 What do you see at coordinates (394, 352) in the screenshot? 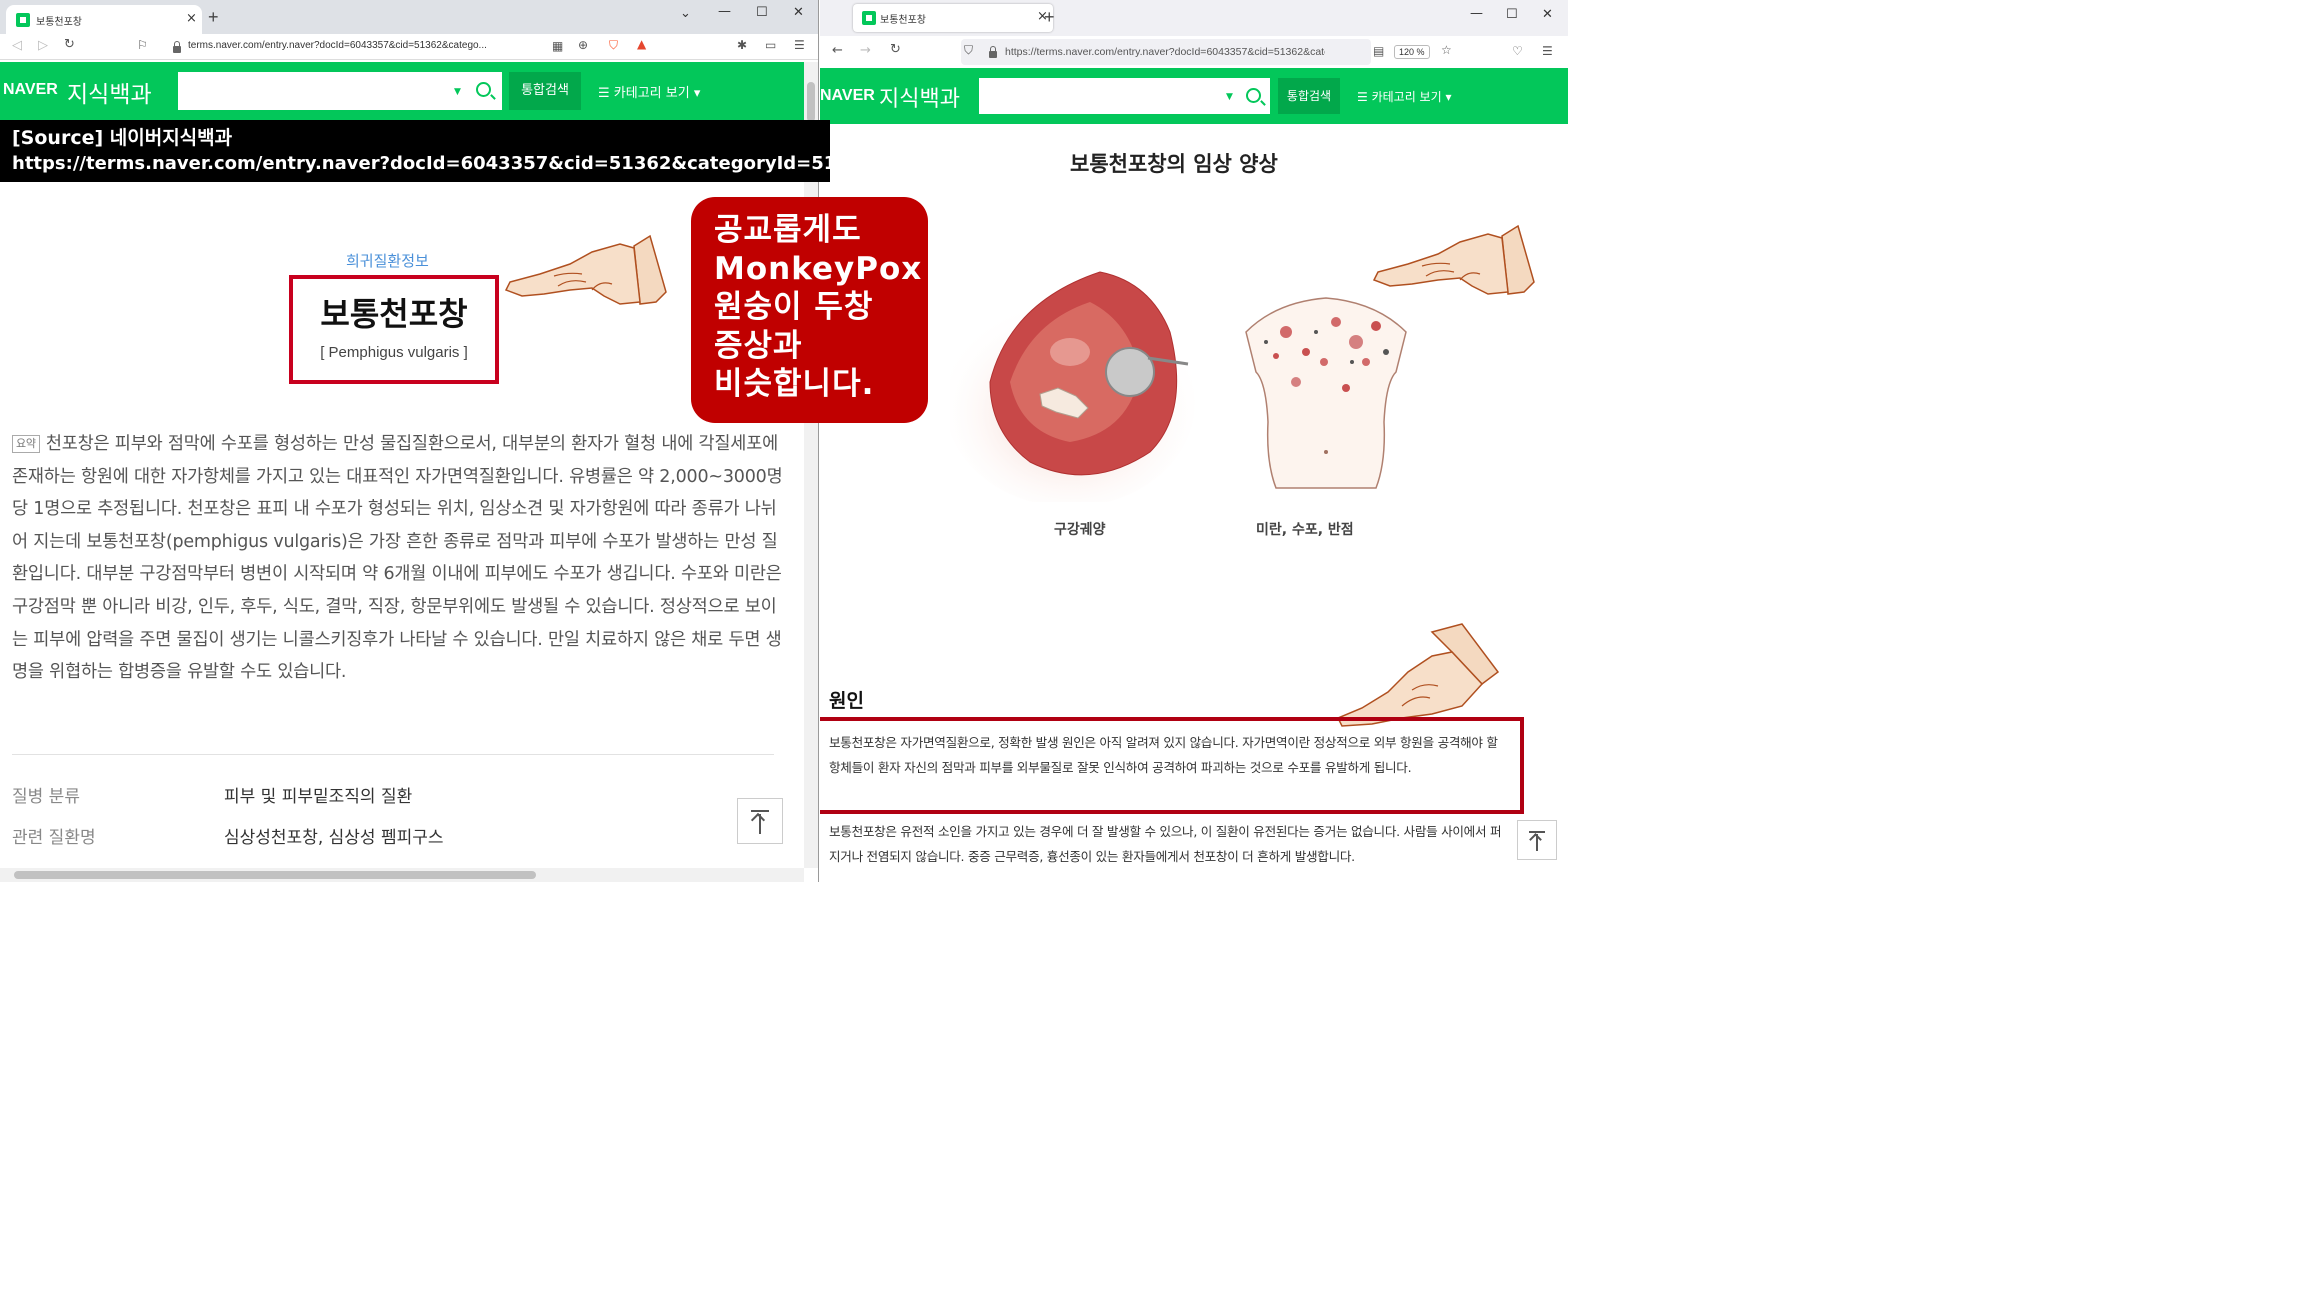
I see `article-subtitle: [ Pemphigus vulgaris ]` at bounding box center [394, 352].